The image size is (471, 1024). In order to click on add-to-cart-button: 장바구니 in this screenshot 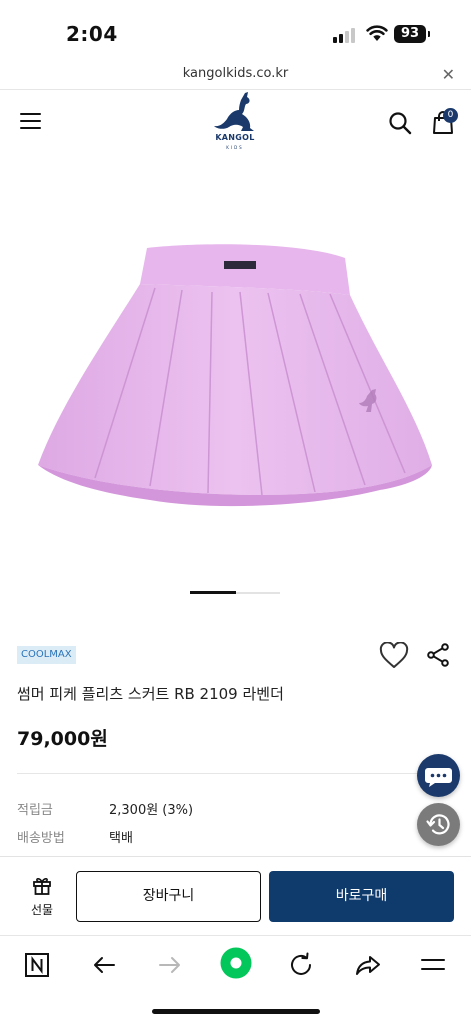, I will do `click(168, 896)`.